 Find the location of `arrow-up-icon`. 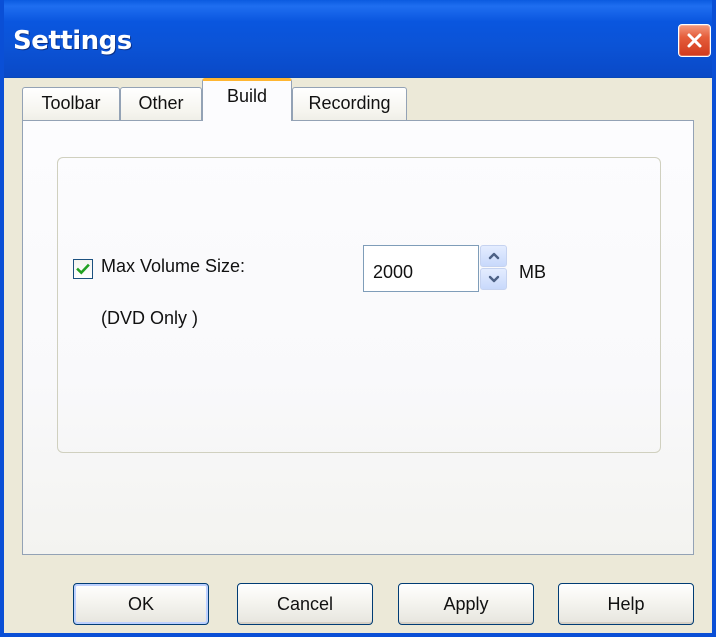

arrow-up-icon is located at coordinates (493, 256).